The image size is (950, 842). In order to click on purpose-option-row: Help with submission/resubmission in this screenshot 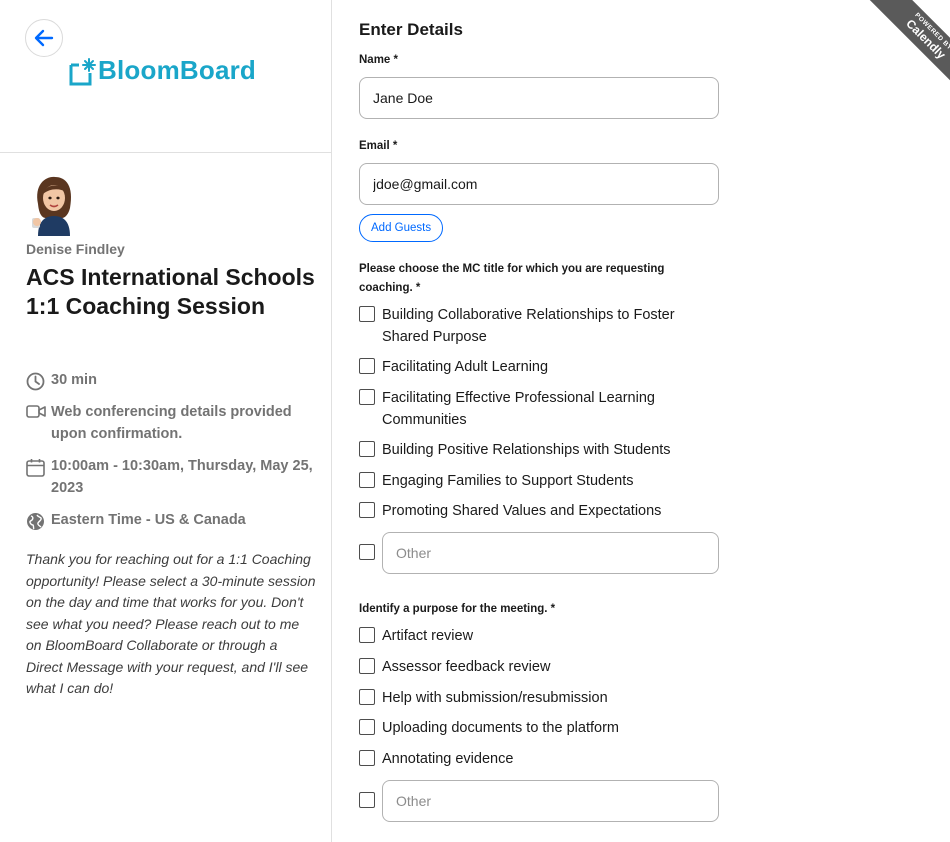, I will do `click(539, 698)`.